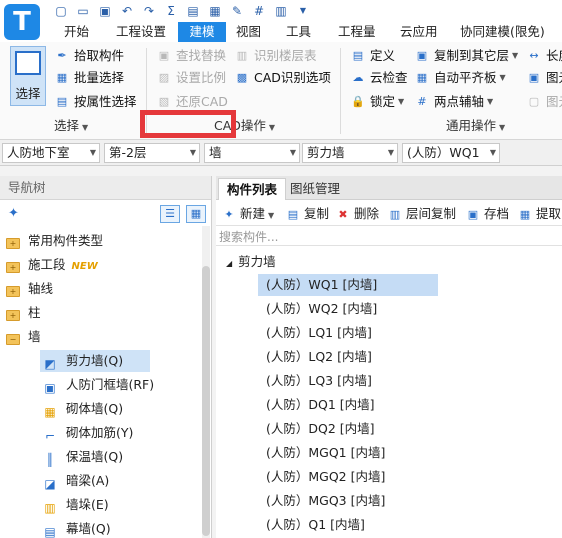 The height and width of the screenshot is (538, 562). I want to click on tab-project-settings: 工程设置, so click(141, 32).